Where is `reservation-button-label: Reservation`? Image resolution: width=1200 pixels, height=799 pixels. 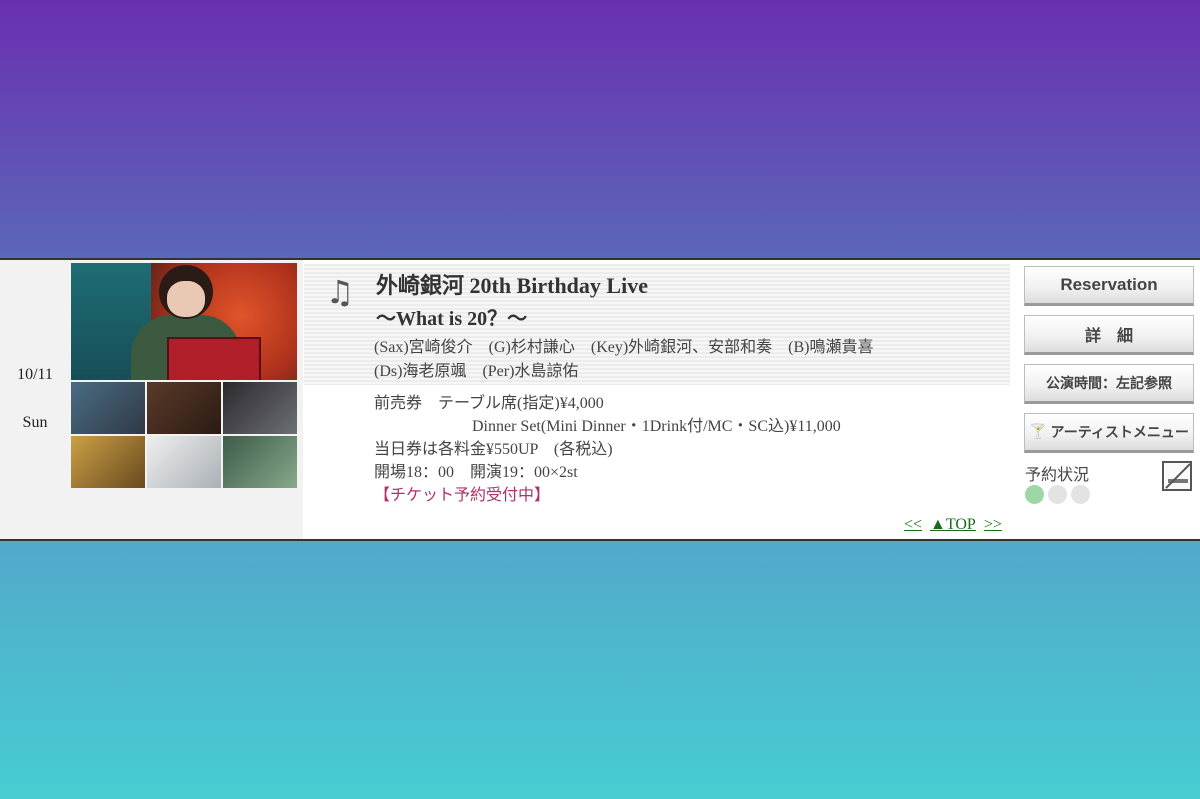 reservation-button-label: Reservation is located at coordinates (1109, 284).